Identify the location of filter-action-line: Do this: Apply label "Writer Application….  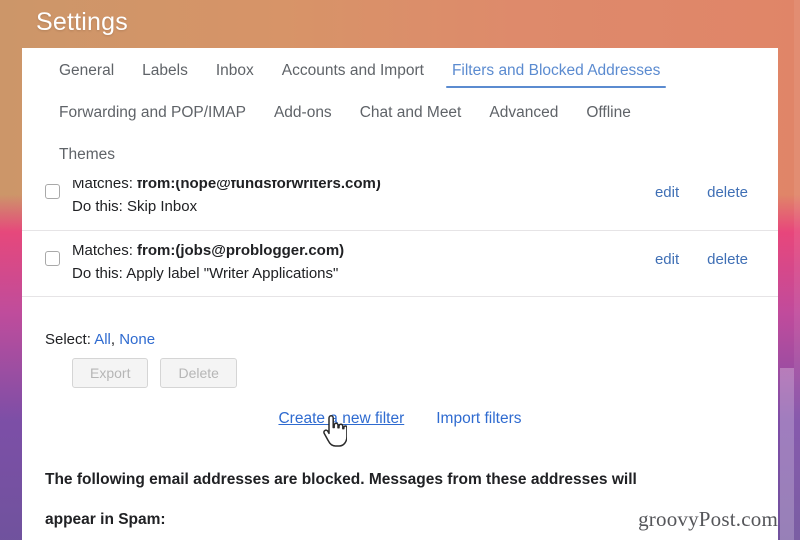
(363, 274).